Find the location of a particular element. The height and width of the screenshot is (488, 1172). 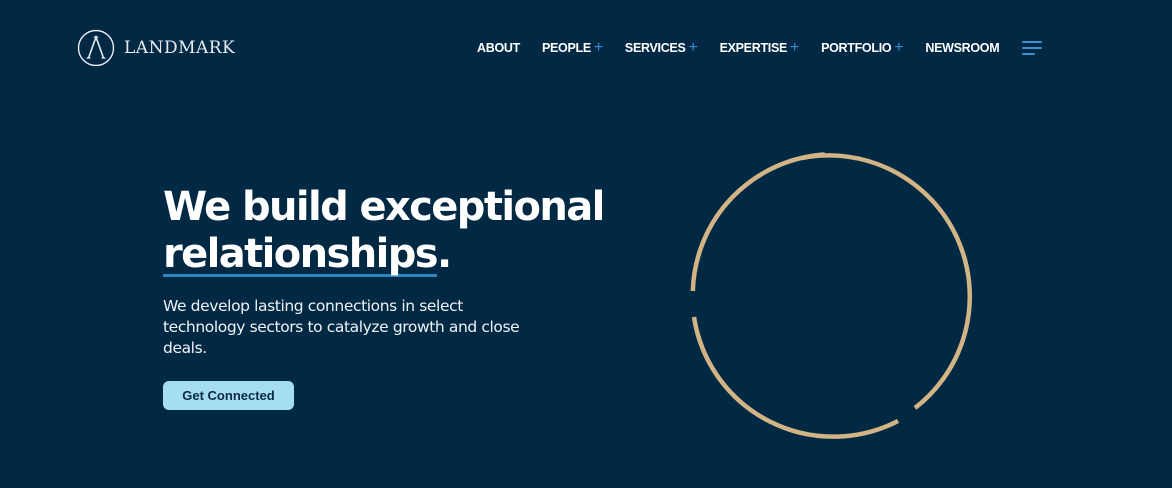

nav-item-about: ABOUT is located at coordinates (498, 48).